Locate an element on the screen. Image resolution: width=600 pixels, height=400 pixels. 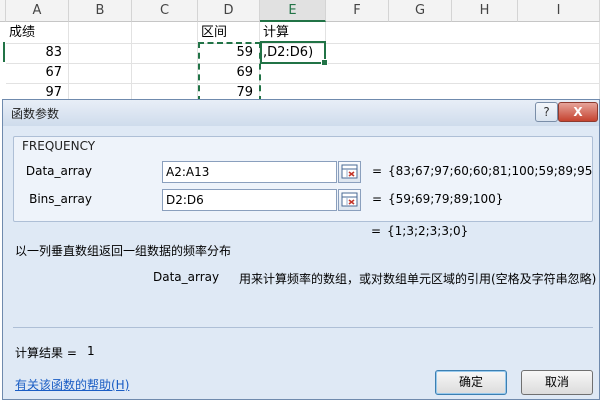
cell-d3: 69 is located at coordinates (229, 73).